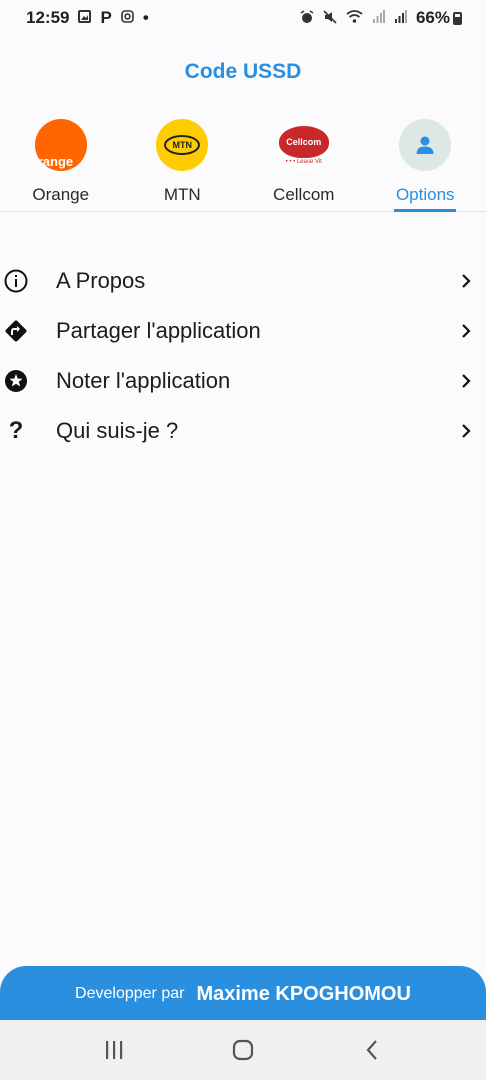 The width and height of the screenshot is (486, 1080). Describe the element at coordinates (55, 161) in the screenshot. I see `orange-logo-text: range` at that location.